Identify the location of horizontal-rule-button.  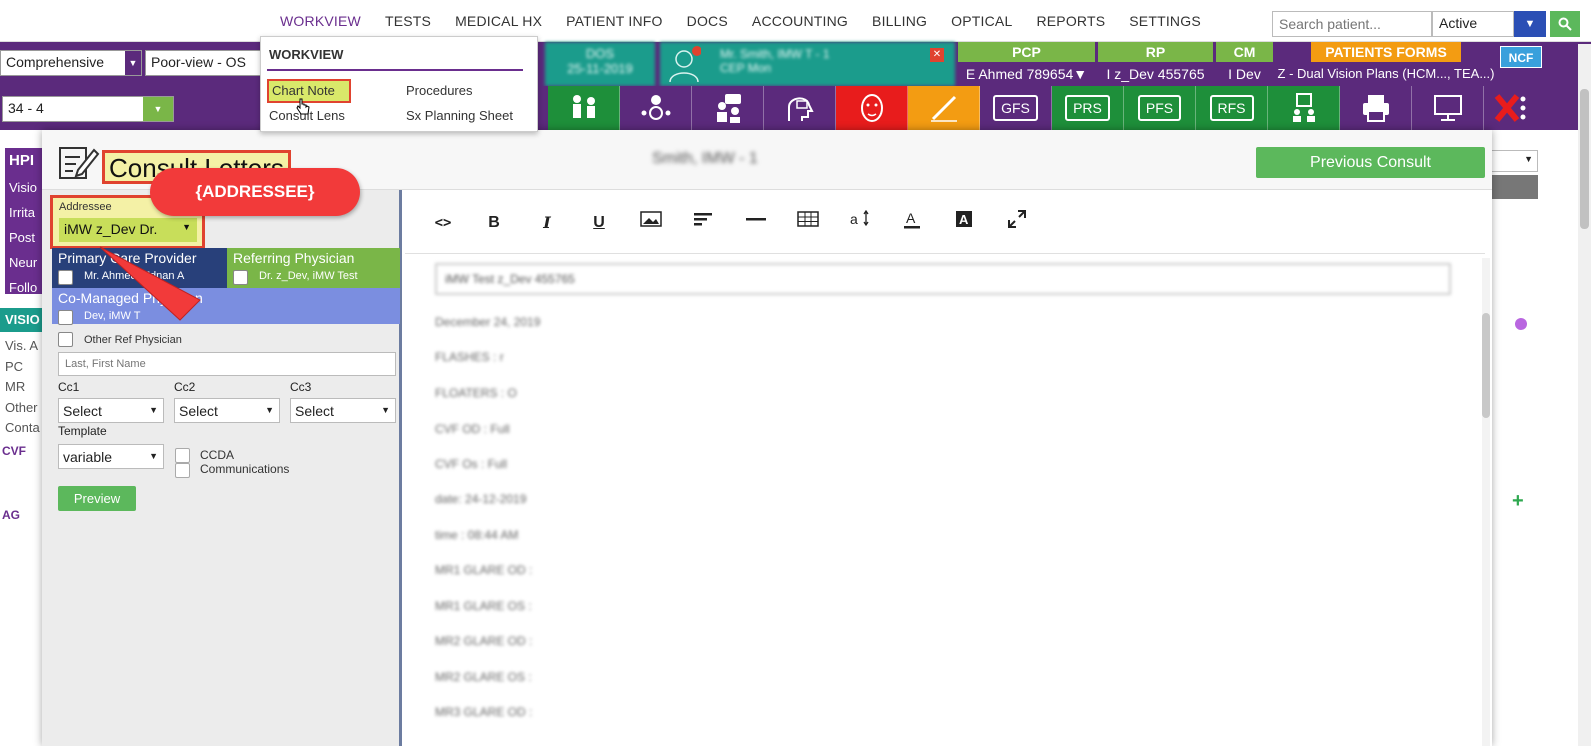
(756, 223).